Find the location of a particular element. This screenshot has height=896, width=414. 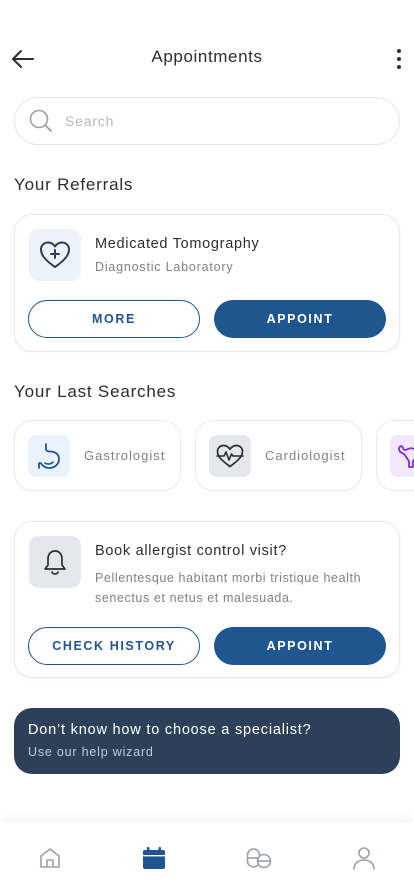

tab-home is located at coordinates (50, 858).